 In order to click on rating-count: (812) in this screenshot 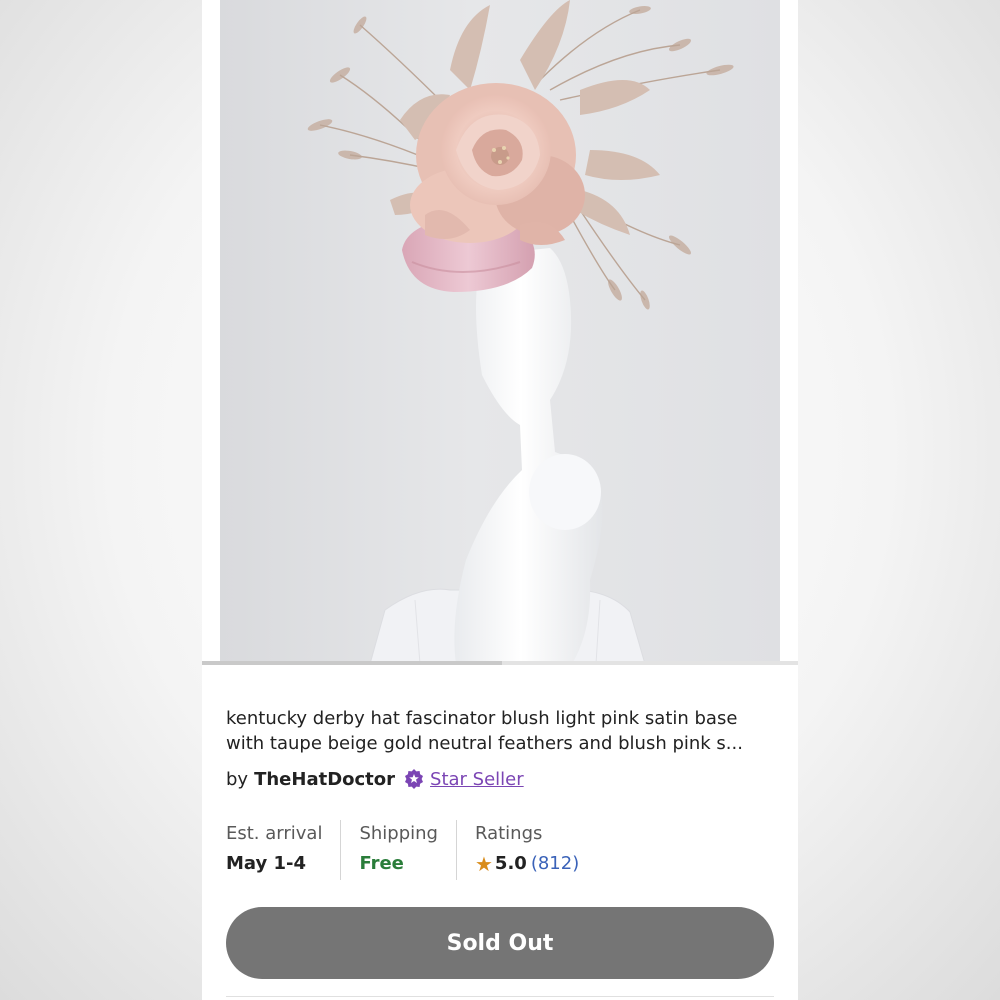, I will do `click(555, 864)`.